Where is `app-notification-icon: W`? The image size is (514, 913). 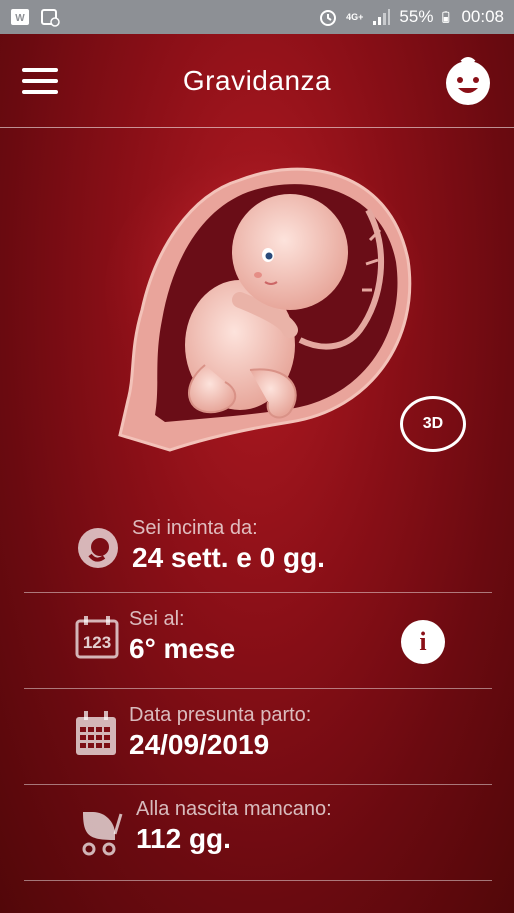 app-notification-icon: W is located at coordinates (20, 17).